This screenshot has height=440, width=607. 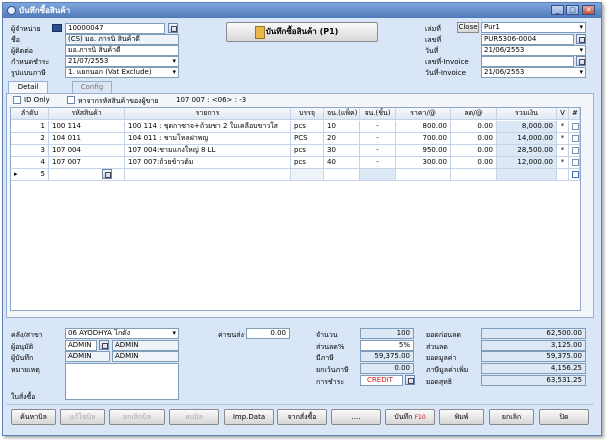 I want to click on approver-code-input: ADMIN, so click(x=81, y=345).